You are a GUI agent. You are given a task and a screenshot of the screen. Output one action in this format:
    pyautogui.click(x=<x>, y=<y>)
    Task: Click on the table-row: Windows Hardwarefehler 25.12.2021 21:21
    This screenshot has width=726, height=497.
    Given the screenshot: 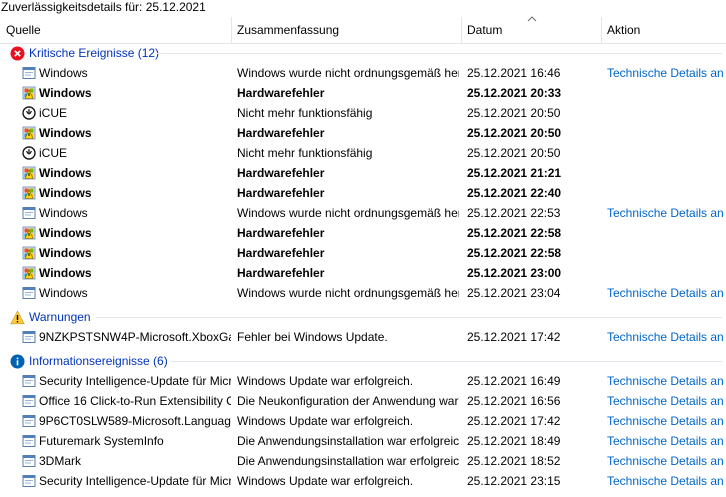 What is the action you would take?
    pyautogui.click(x=363, y=173)
    